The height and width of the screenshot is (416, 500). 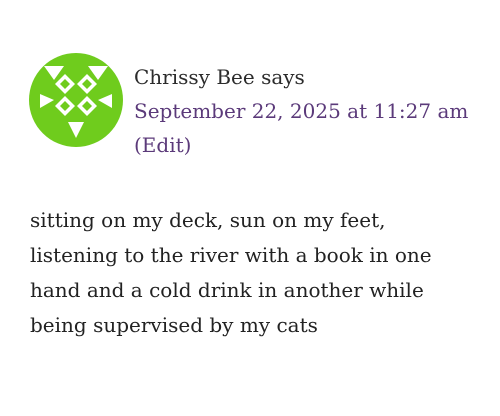 I want to click on avatar, so click(x=76, y=100).